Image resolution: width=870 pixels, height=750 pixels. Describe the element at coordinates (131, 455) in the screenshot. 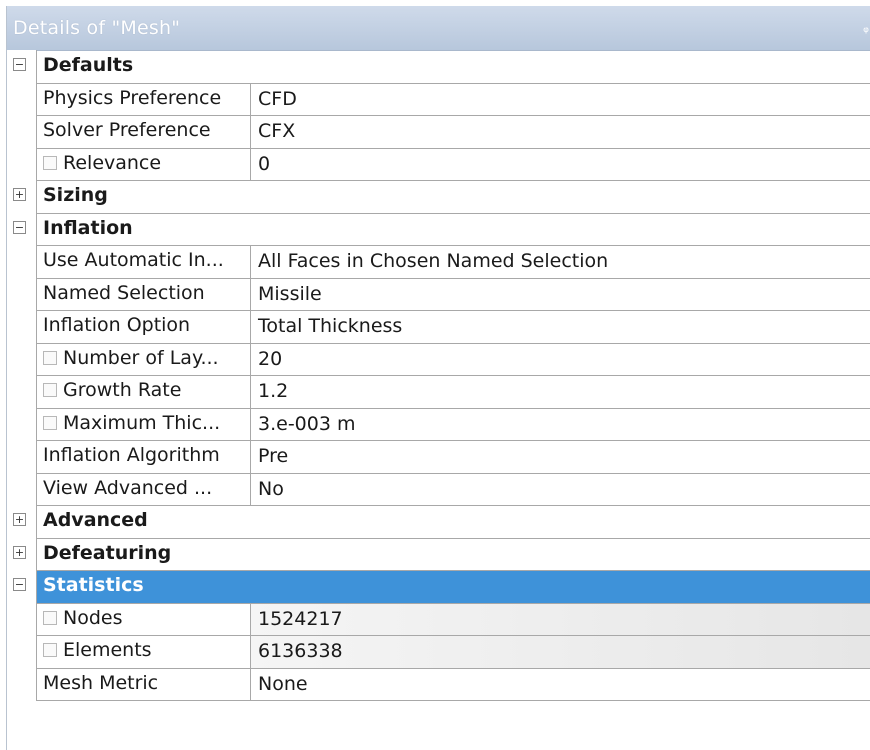

I see `property-label: Inflation Algorithm` at that location.